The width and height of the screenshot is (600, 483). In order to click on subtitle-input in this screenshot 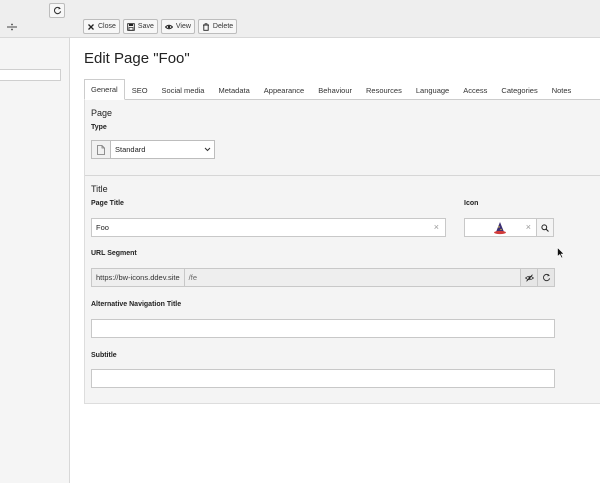, I will do `click(323, 378)`.